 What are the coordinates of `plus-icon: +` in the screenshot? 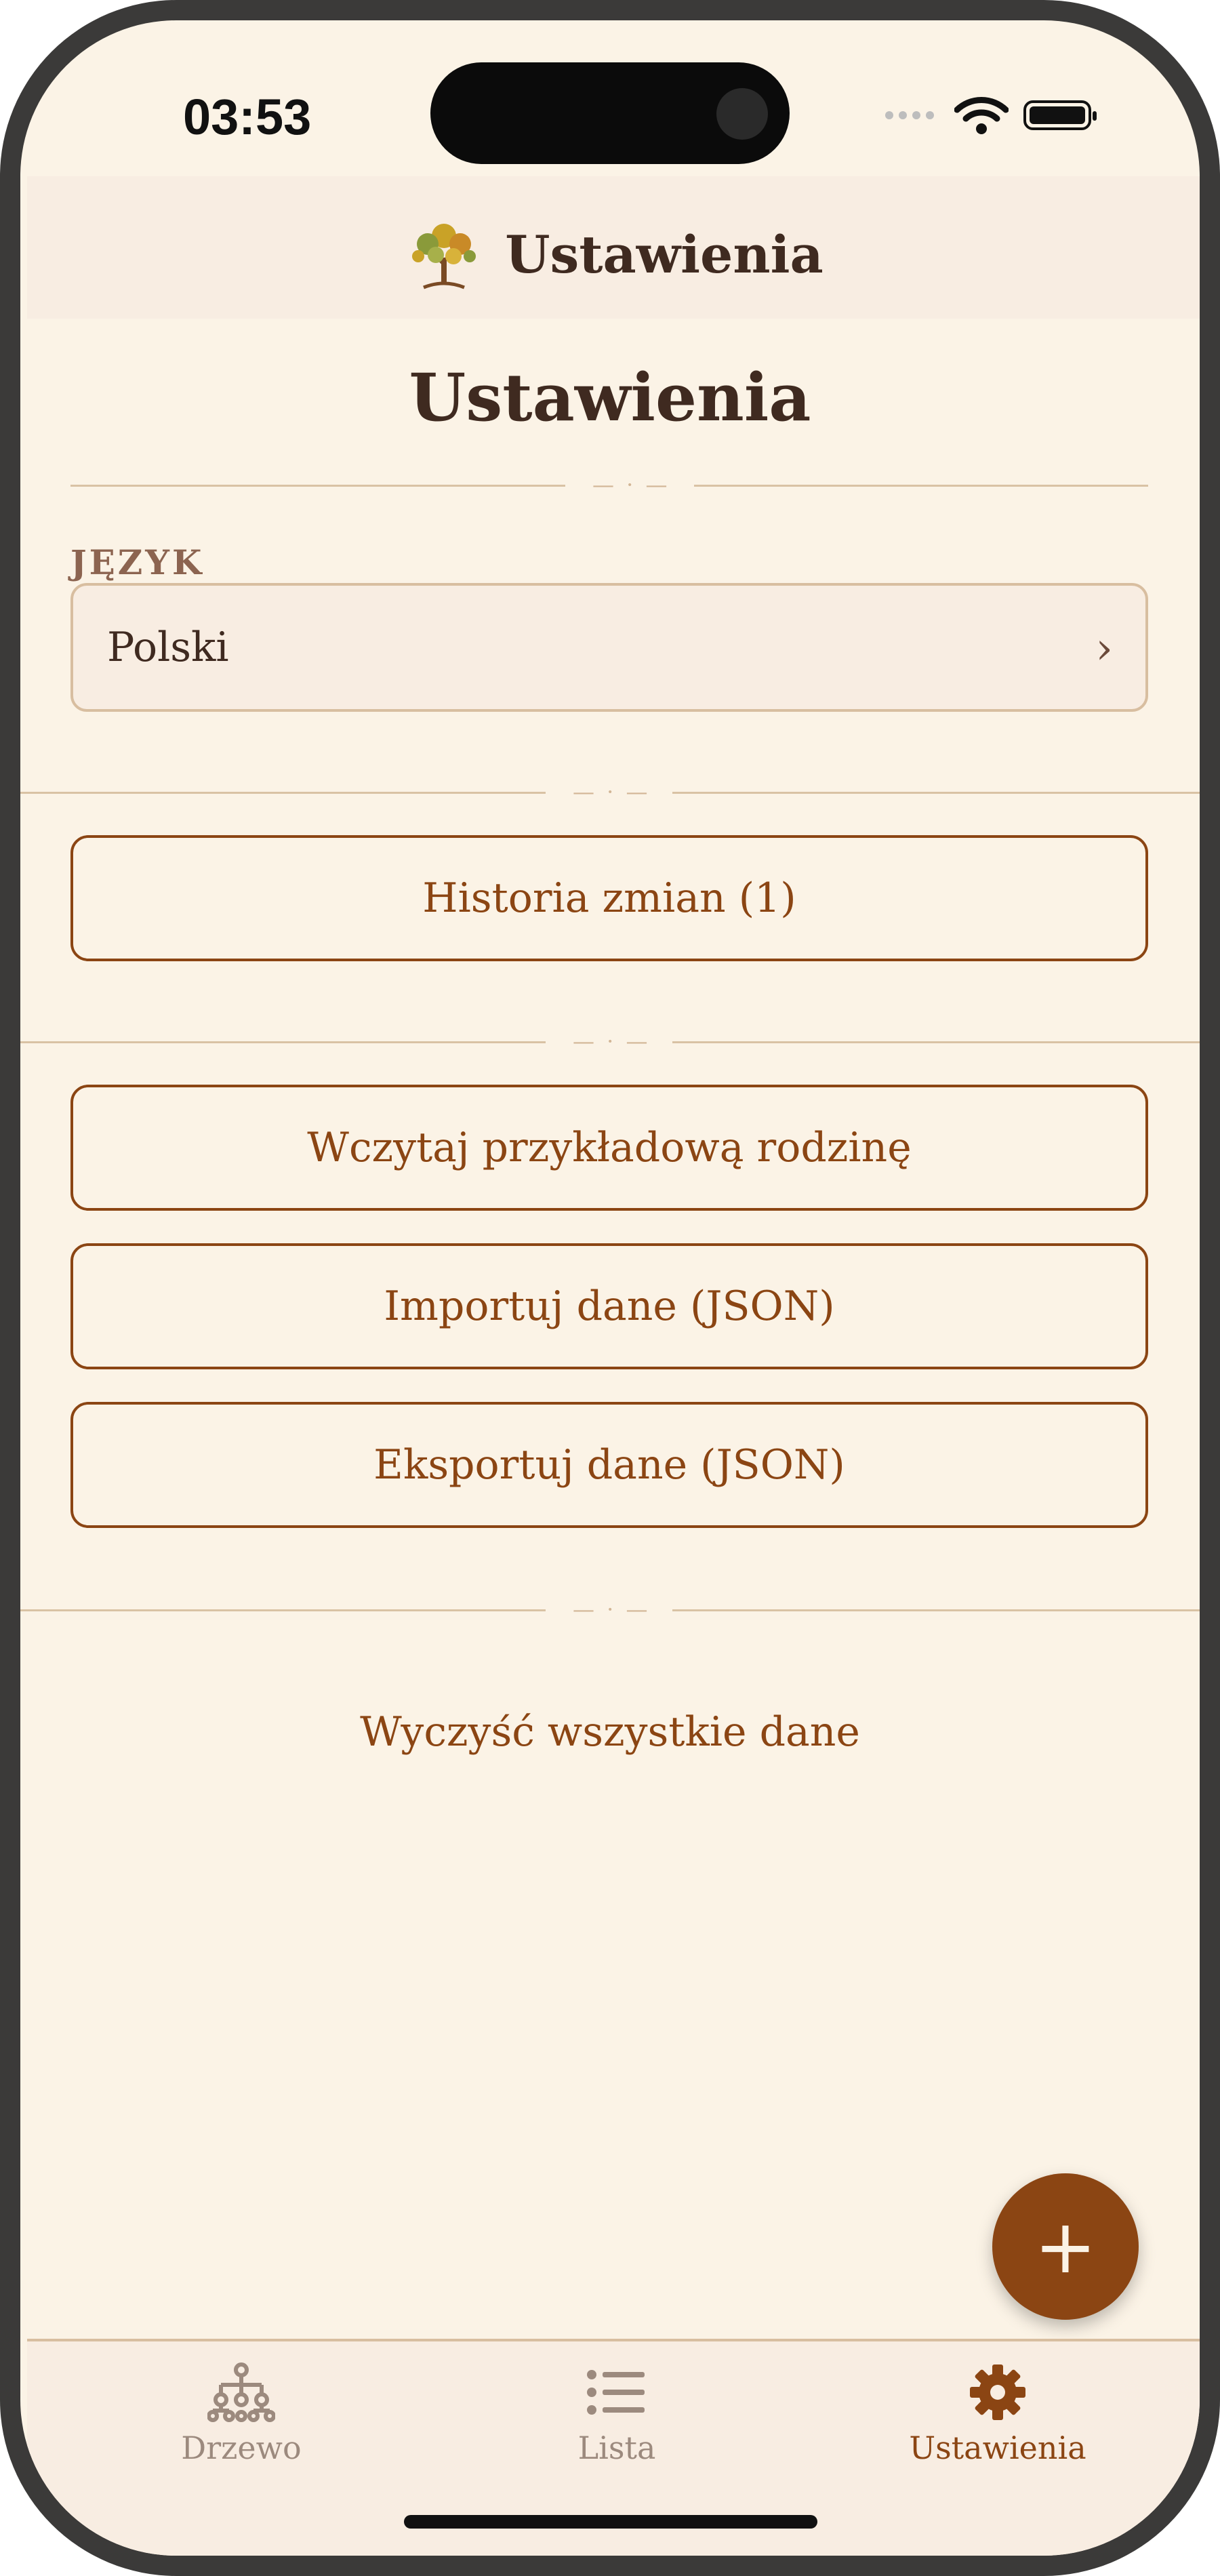 It's located at (1066, 2246).